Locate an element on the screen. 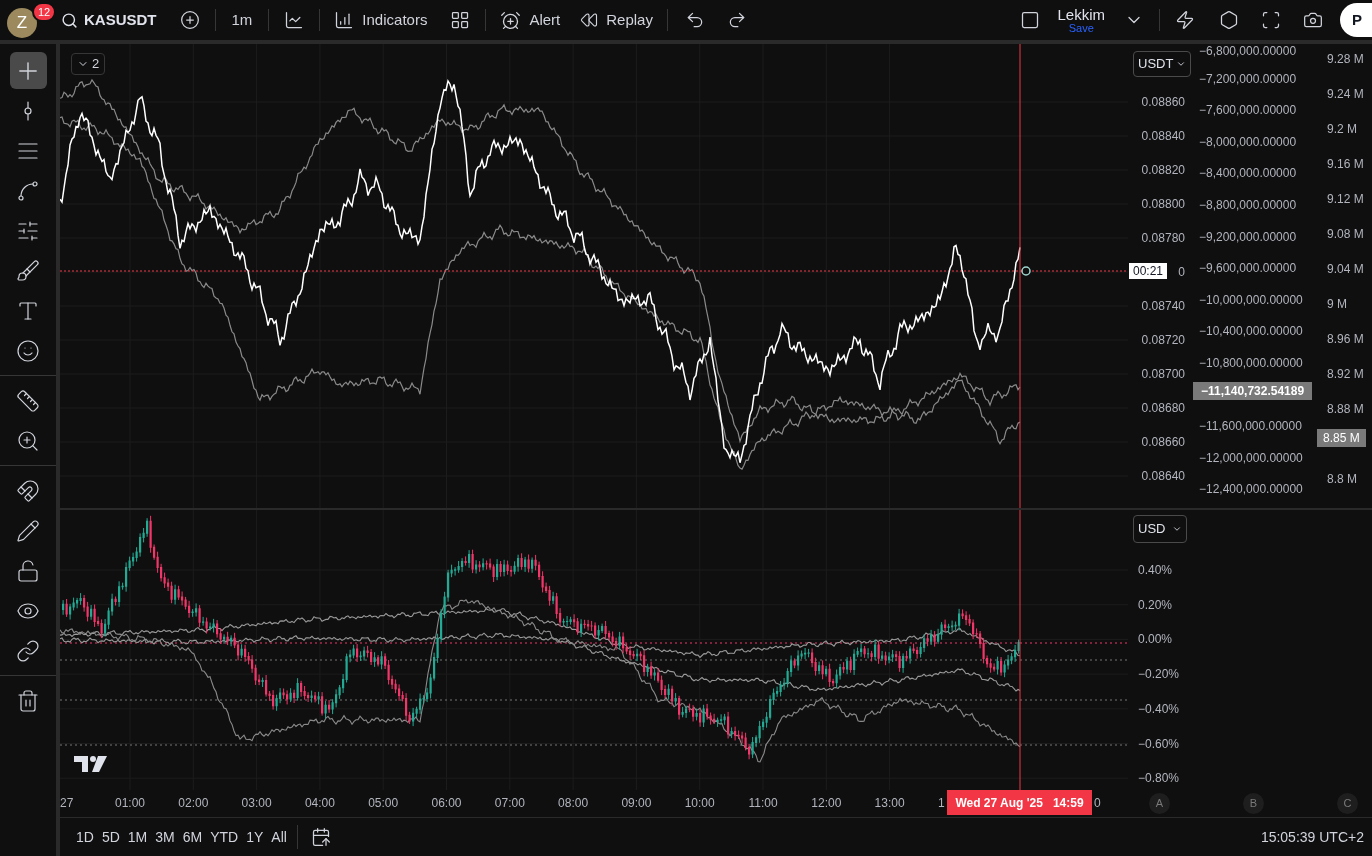  axis-label: −6,800,000.00000 is located at coordinates (1248, 51).